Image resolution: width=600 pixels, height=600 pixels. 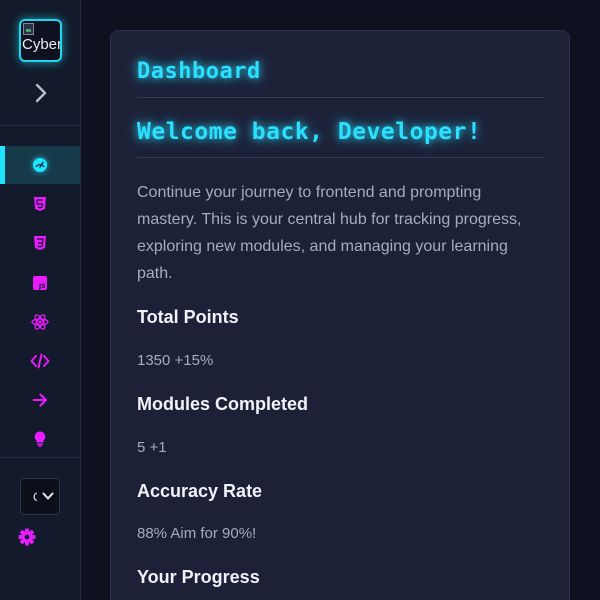 I want to click on title-divider, so click(x=341, y=97).